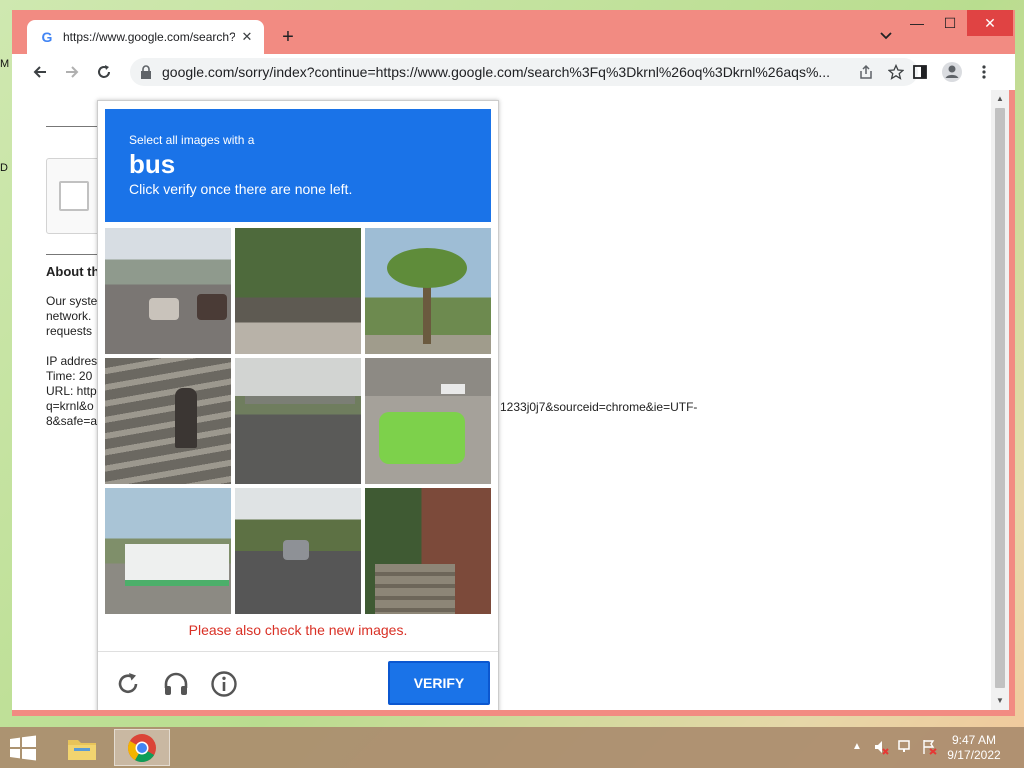 The width and height of the screenshot is (1024, 768). I want to click on windows-logo-icon, so click(23, 748).